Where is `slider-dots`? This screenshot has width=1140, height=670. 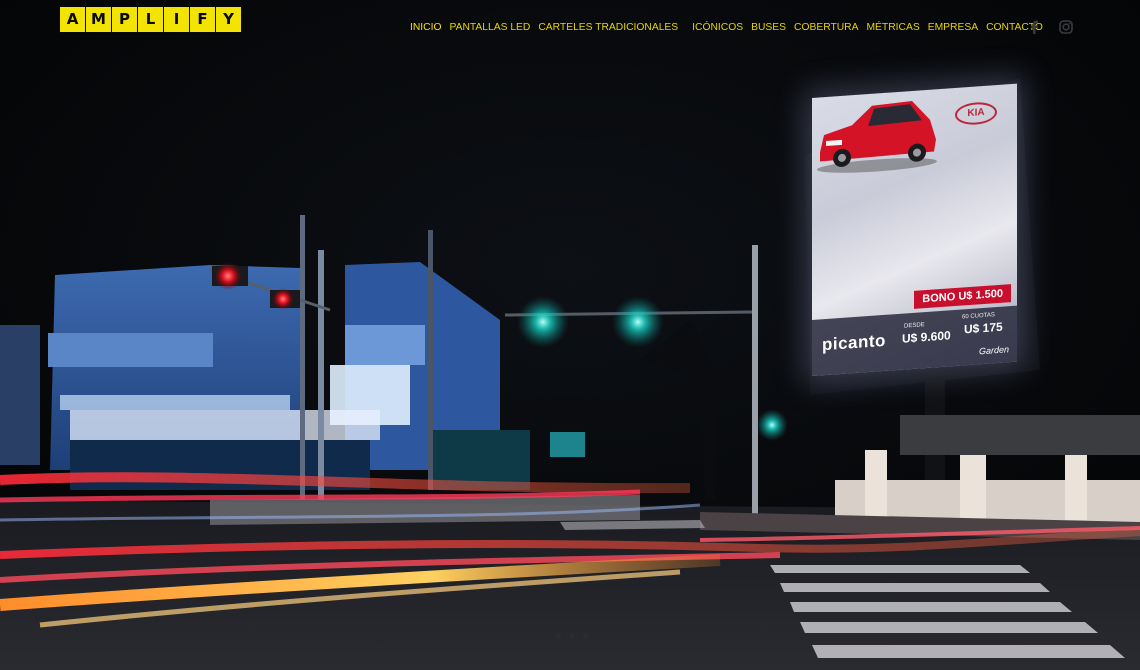 slider-dots is located at coordinates (572, 636).